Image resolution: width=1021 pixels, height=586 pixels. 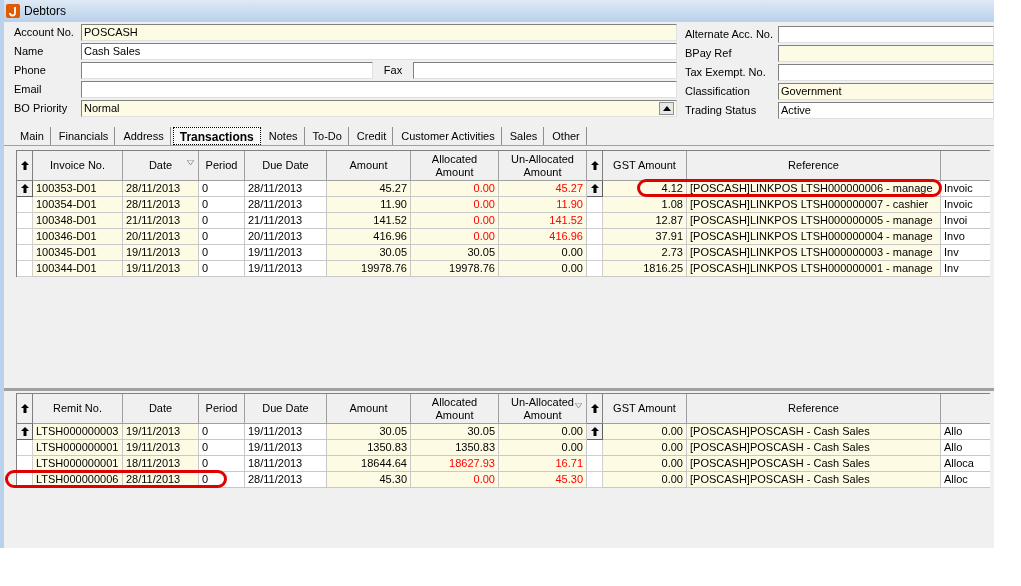 I want to click on table-cell: LTSH000000003, so click(x=78, y=432).